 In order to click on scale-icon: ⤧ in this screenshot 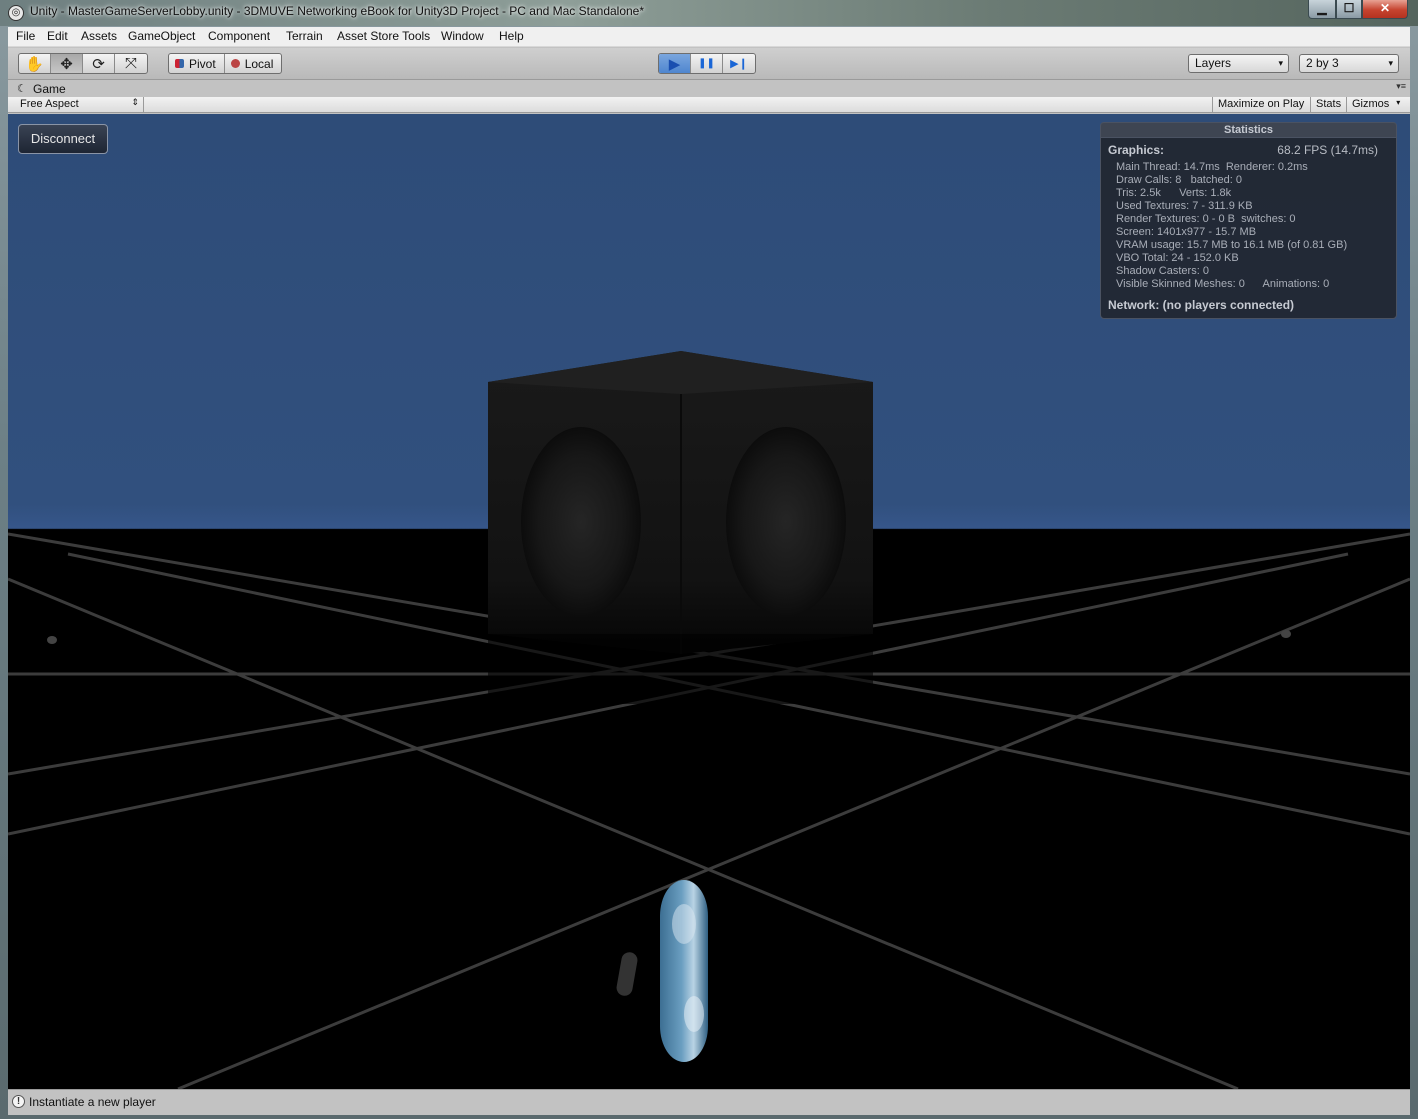, I will do `click(131, 63)`.